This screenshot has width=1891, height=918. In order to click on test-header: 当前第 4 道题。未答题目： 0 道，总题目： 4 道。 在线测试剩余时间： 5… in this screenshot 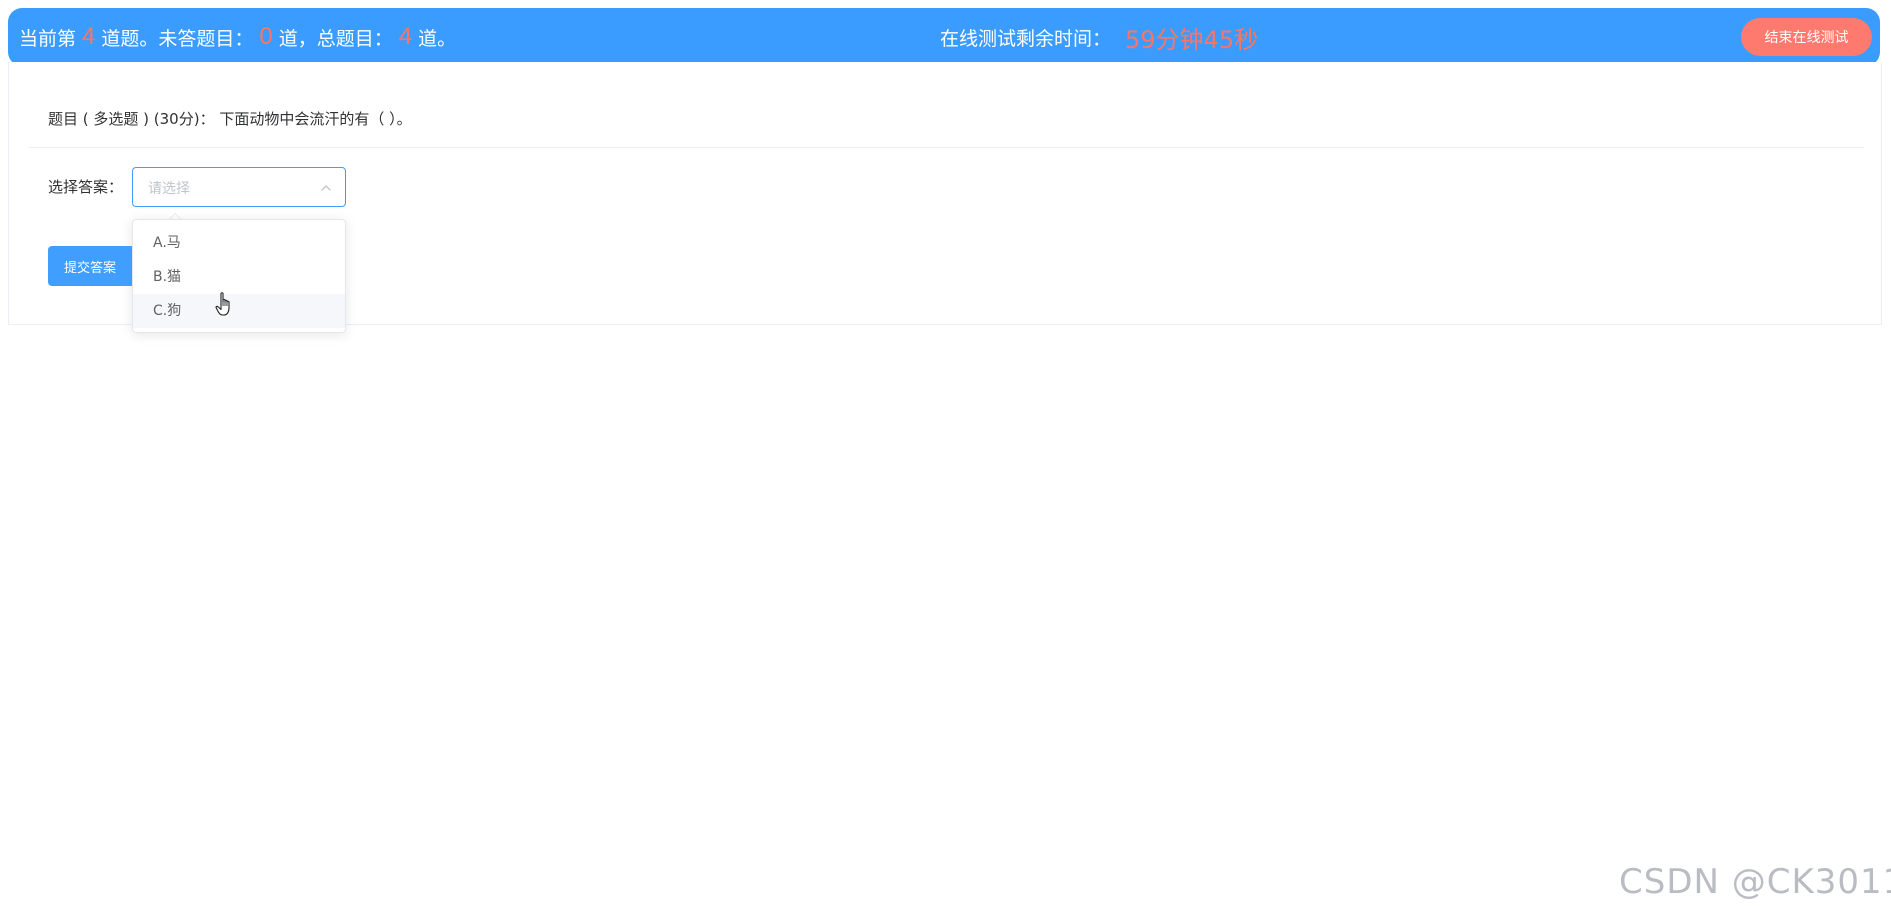, I will do `click(944, 37)`.